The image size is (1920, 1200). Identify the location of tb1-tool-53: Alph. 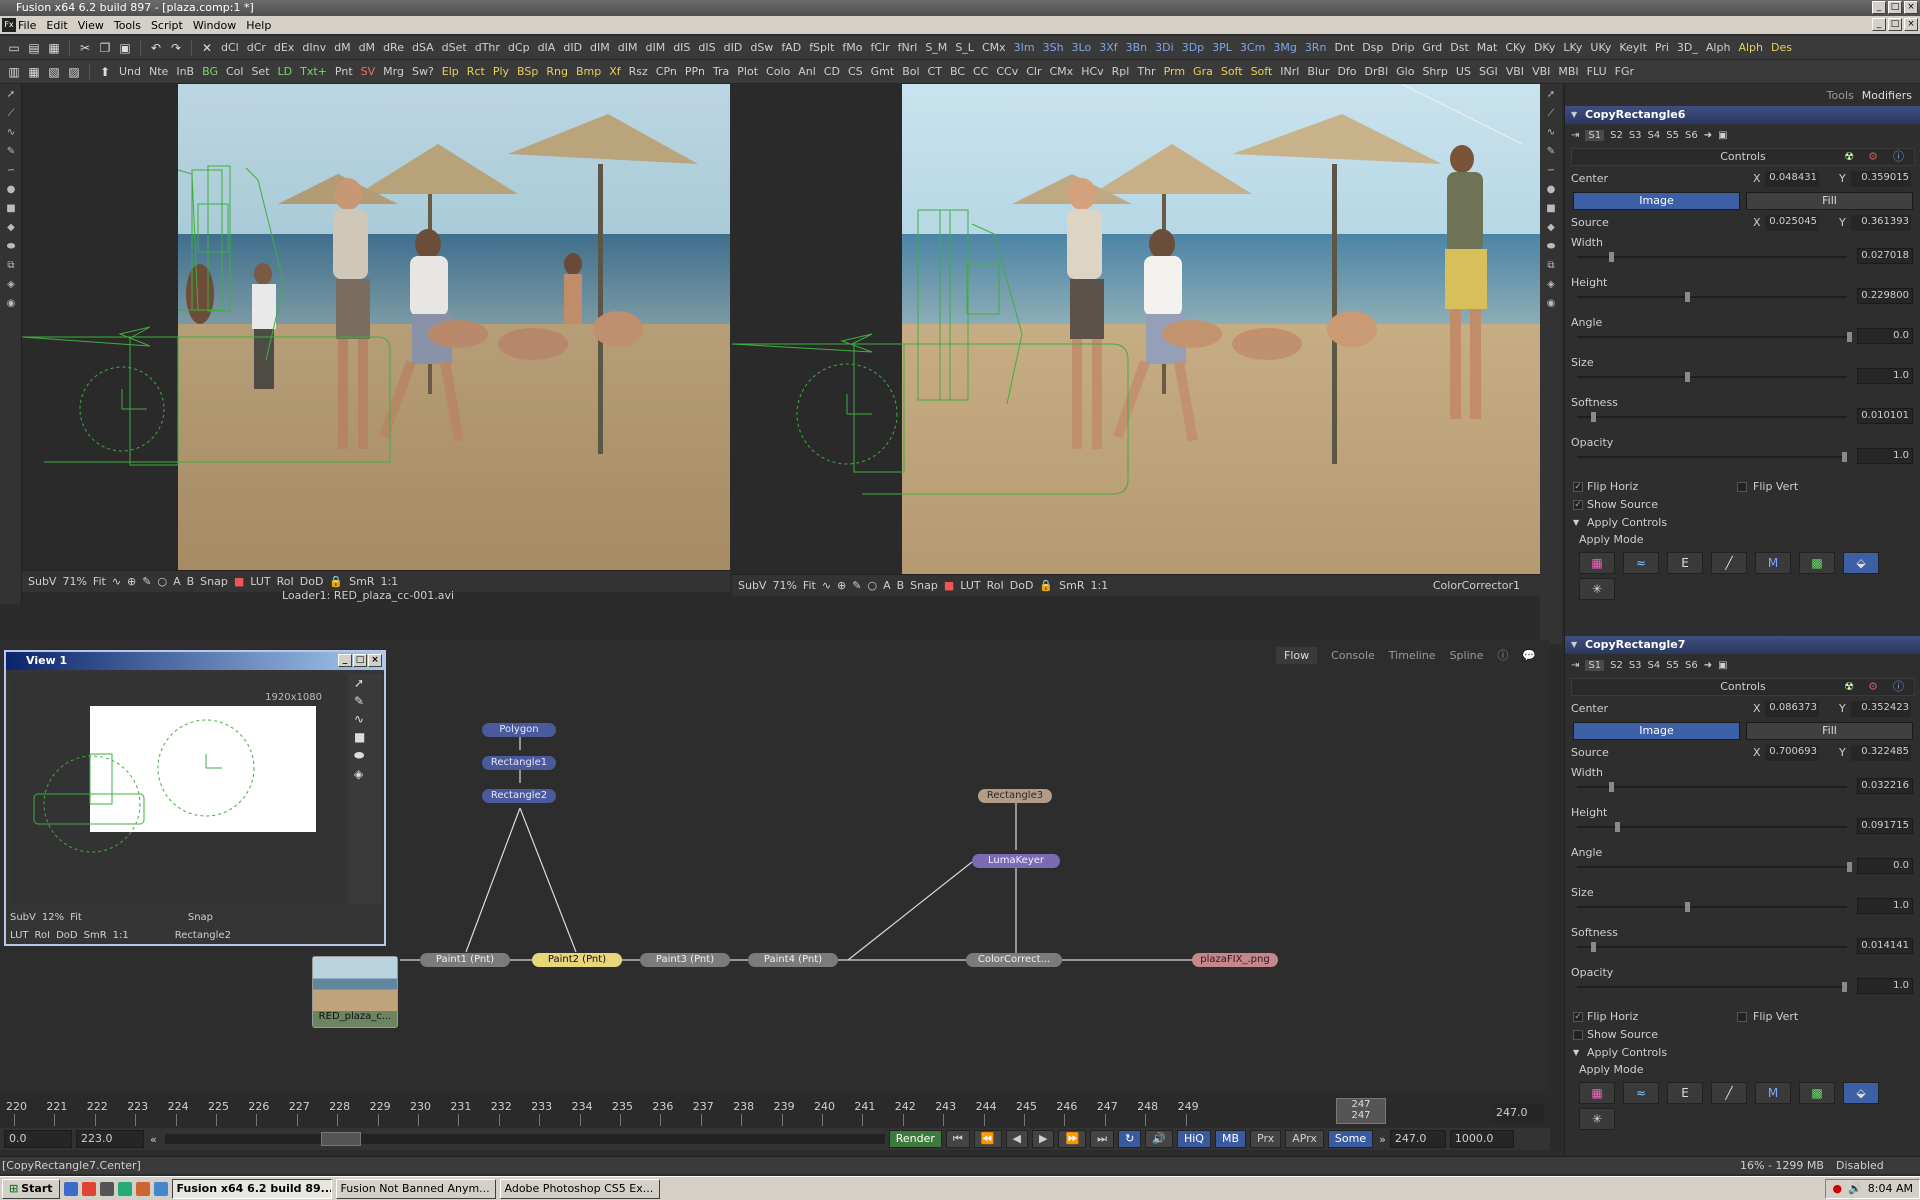
(1750, 47).